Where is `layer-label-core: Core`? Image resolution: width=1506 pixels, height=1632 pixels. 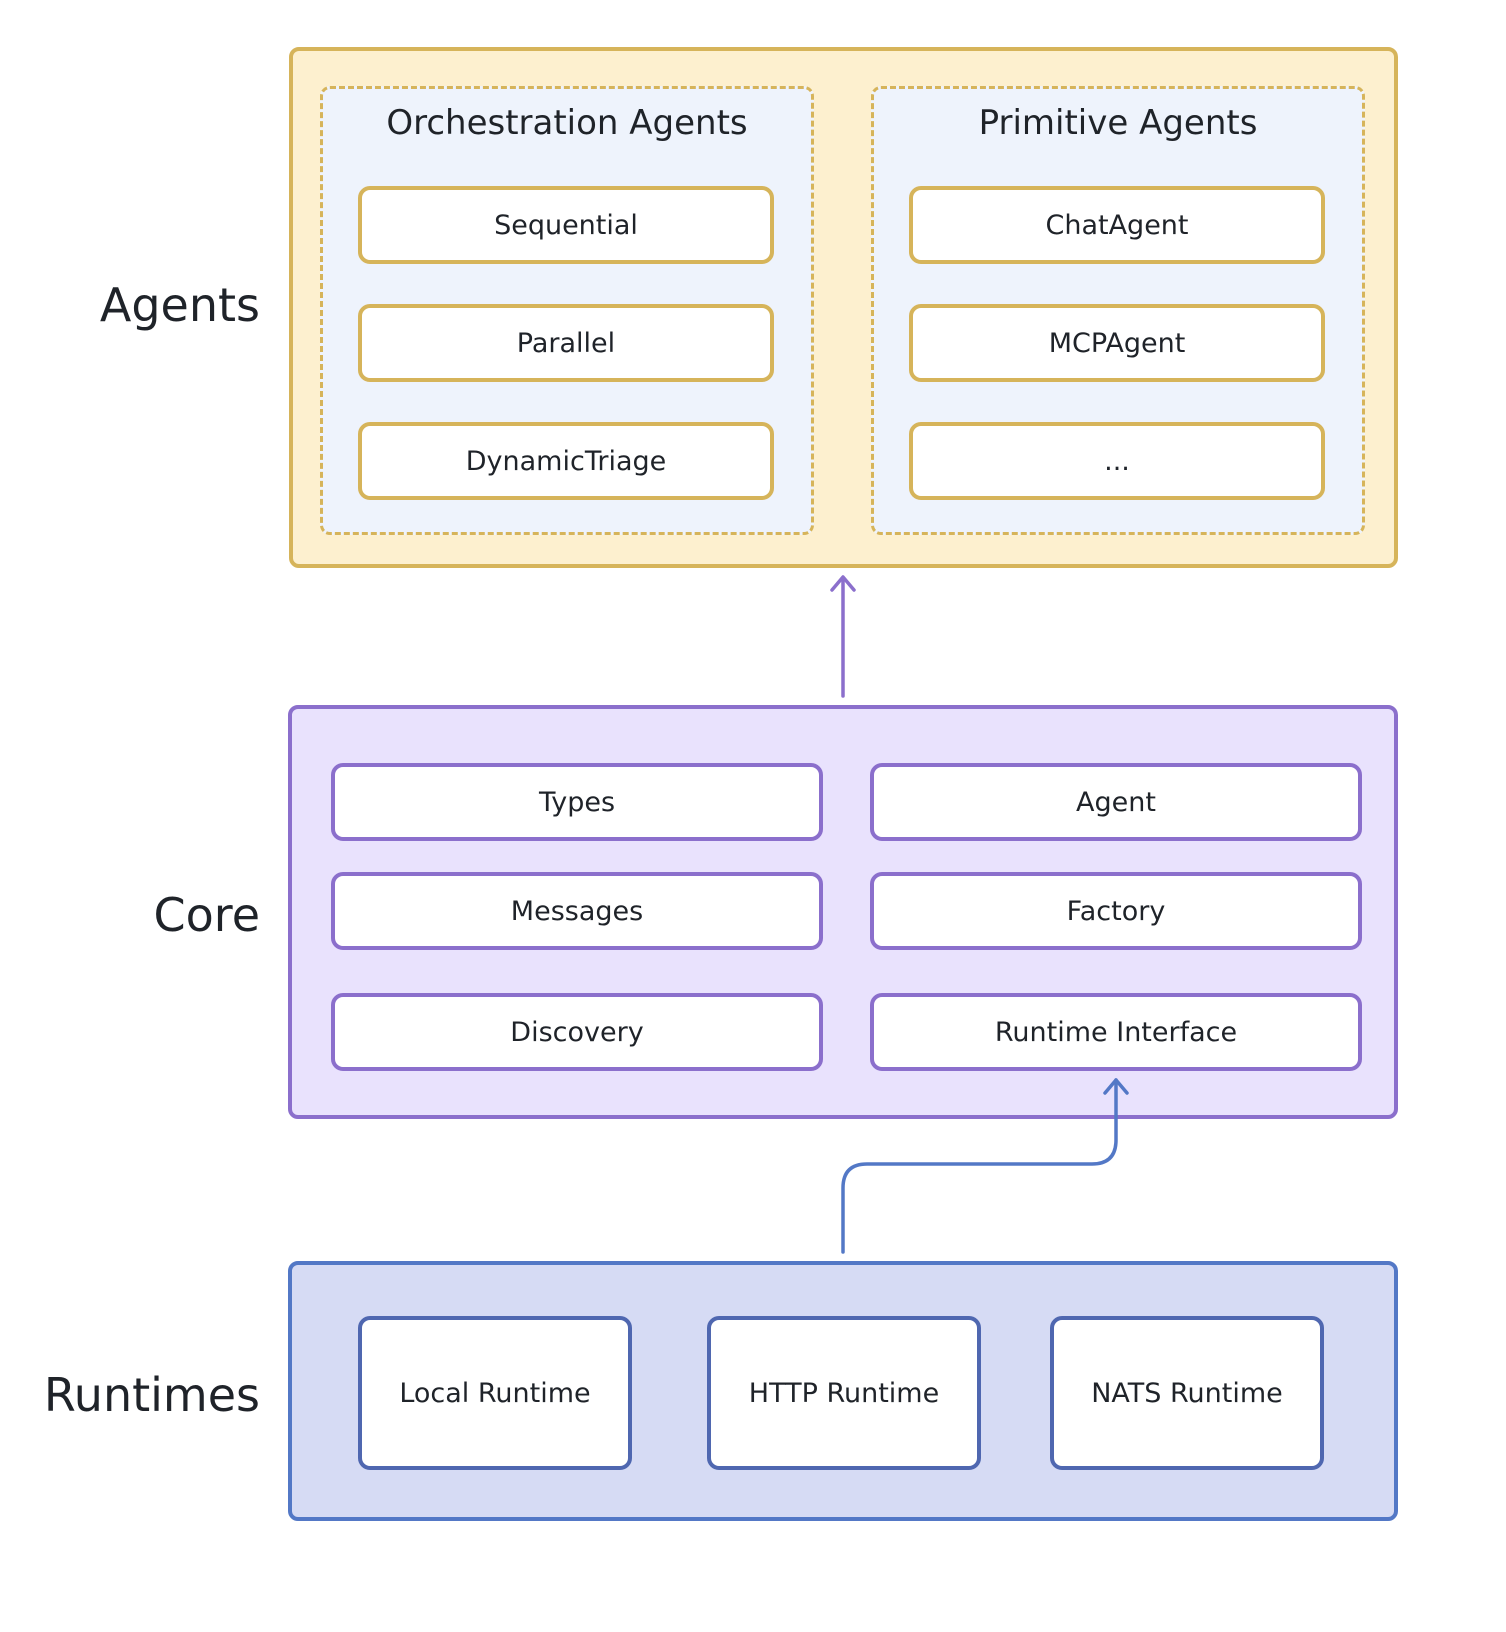 layer-label-core: Core is located at coordinates (206, 915).